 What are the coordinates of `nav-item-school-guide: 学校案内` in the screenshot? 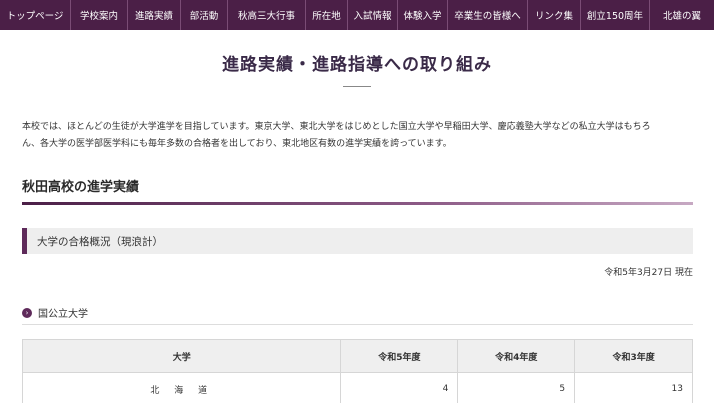 It's located at (99, 15).